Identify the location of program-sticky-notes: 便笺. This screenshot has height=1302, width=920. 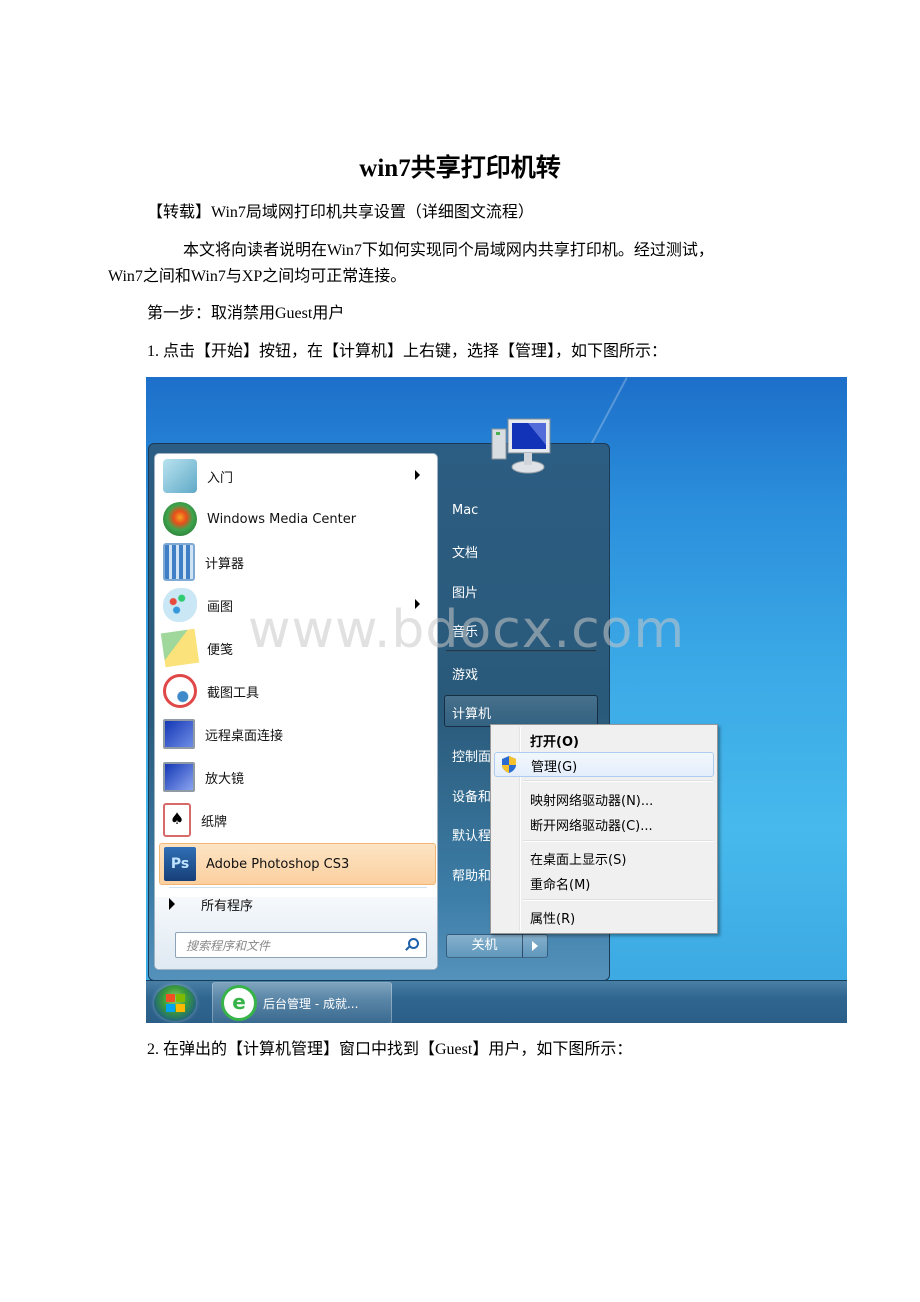
(296, 648).